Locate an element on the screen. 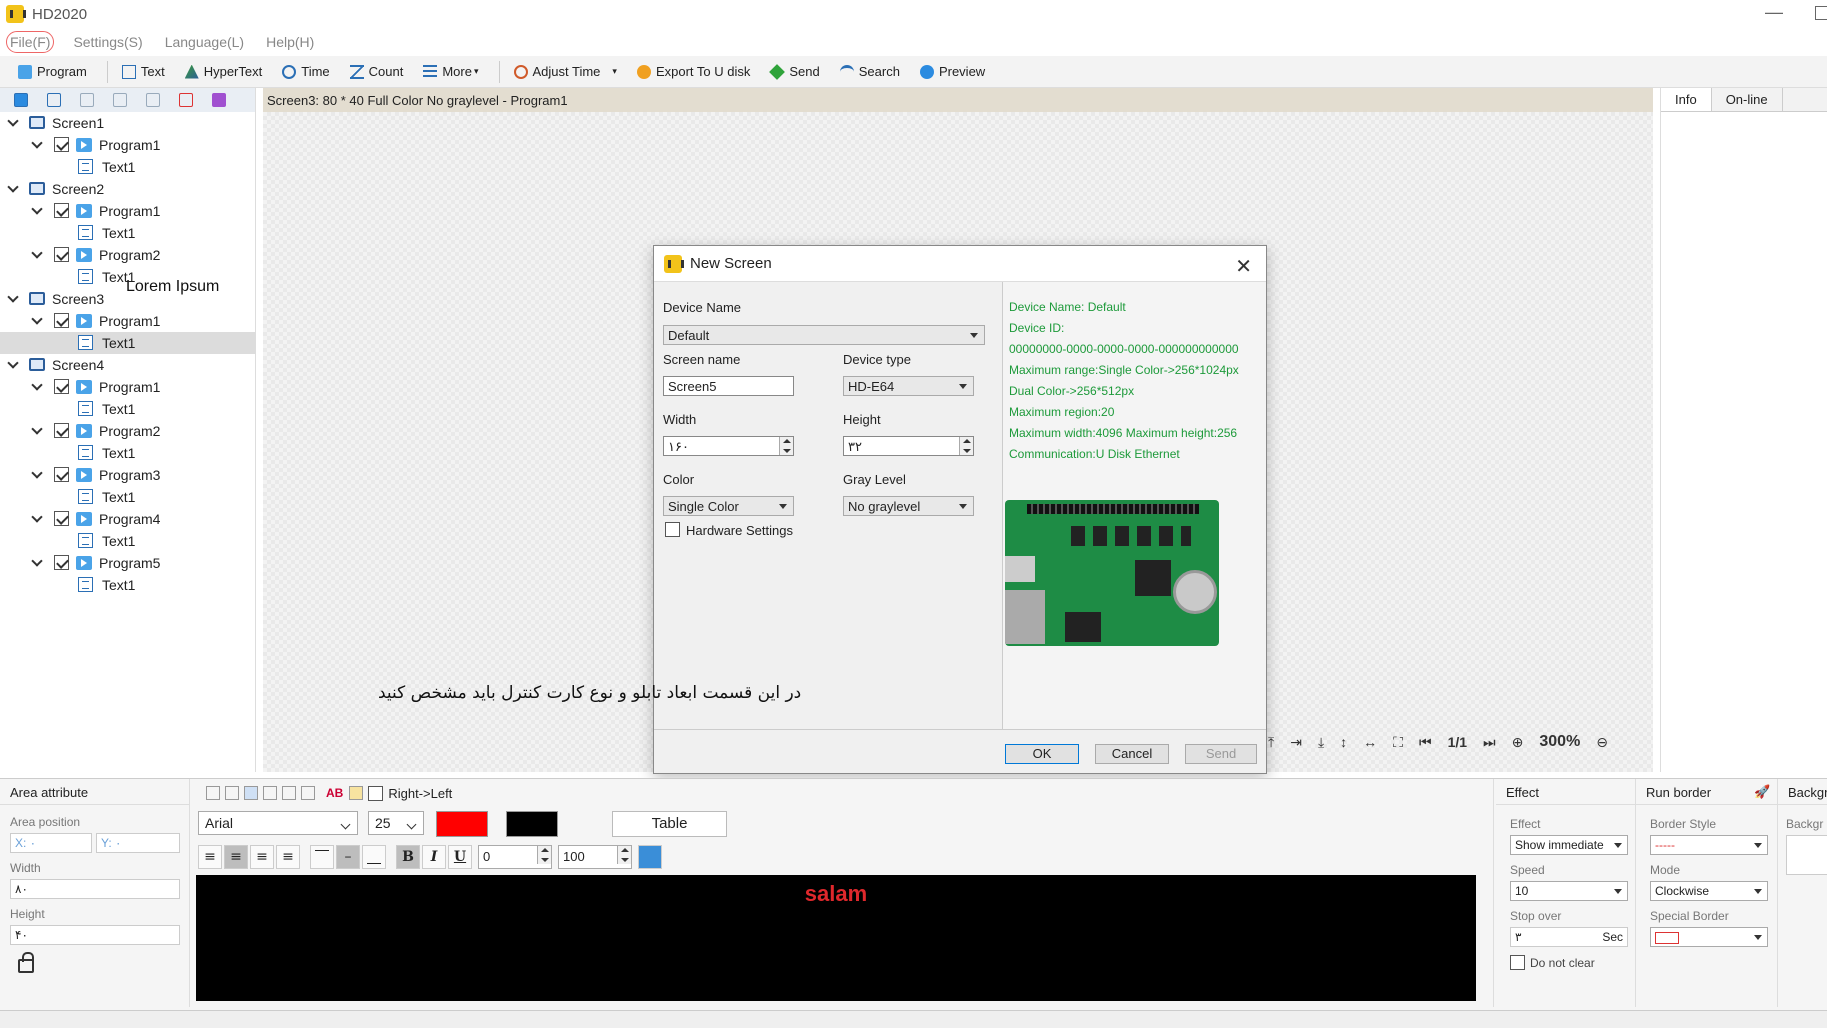 This screenshot has width=1827, height=1028. spacing-stepper is located at coordinates (544, 855).